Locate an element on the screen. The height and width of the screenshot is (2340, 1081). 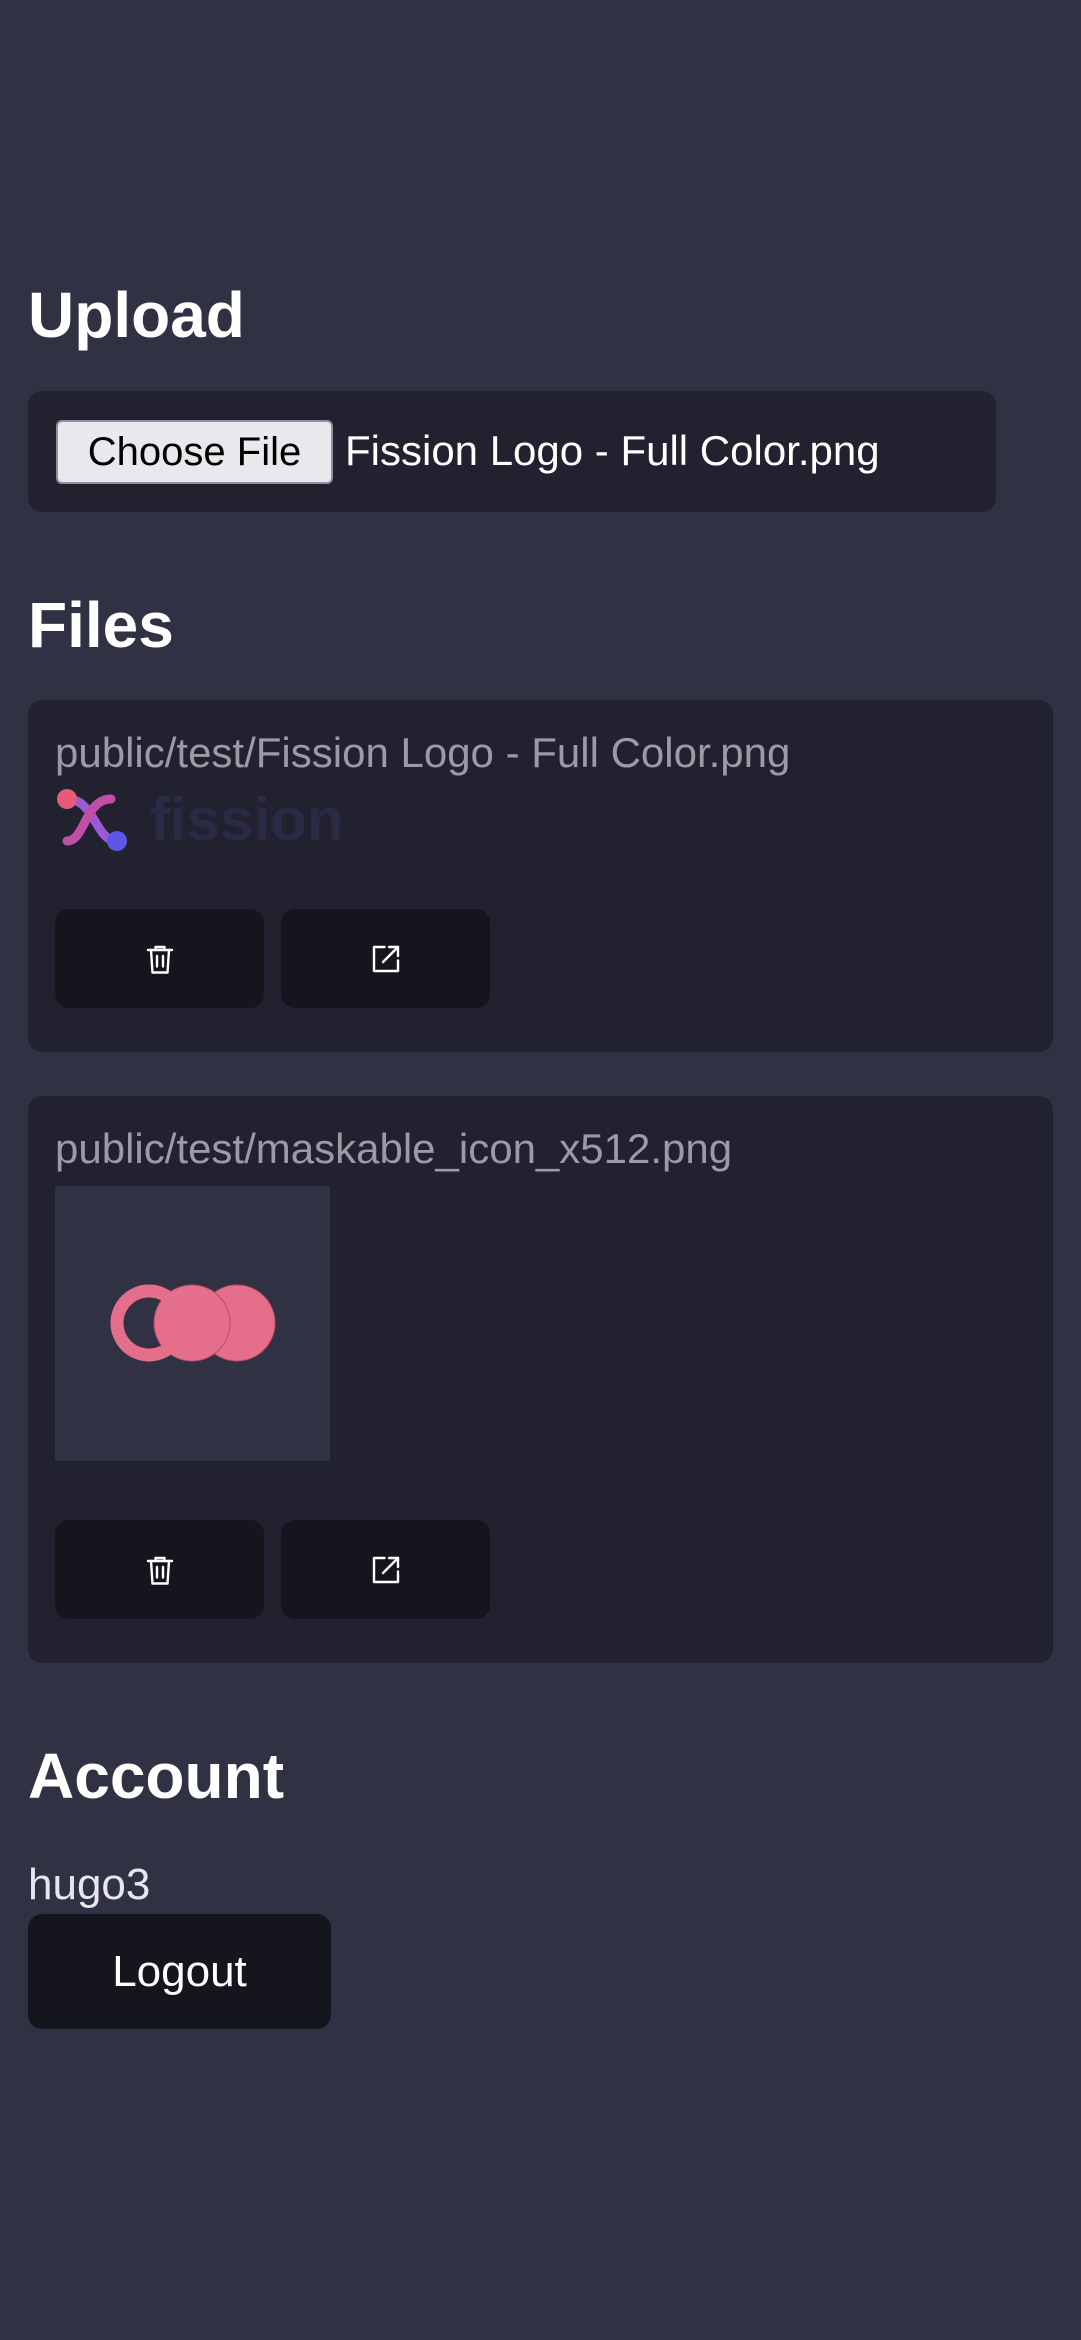
logout-button: Logout is located at coordinates (179, 1971).